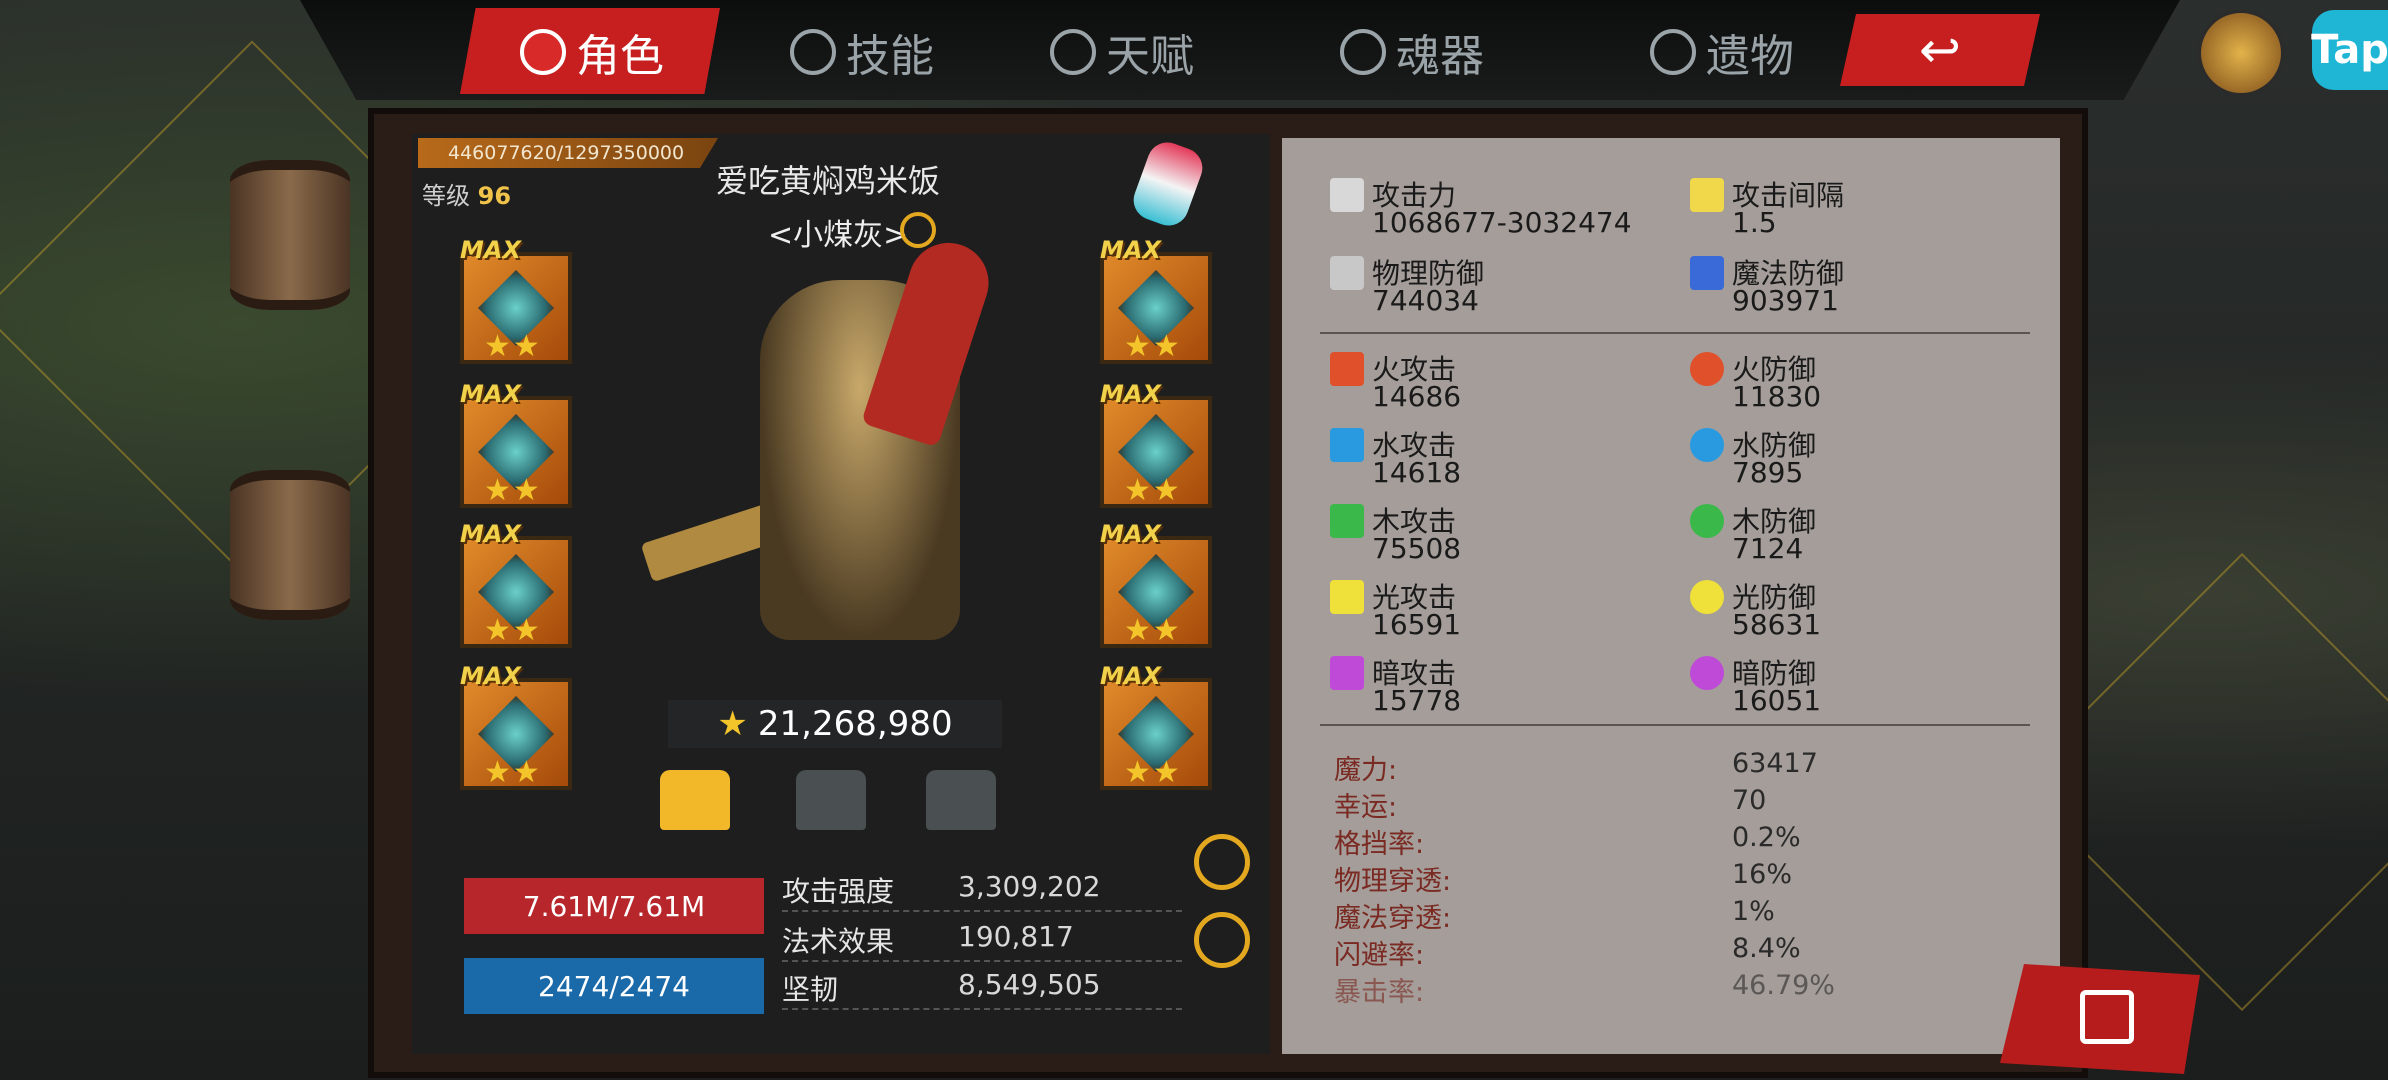 Image resolution: width=2388 pixels, height=1080 pixels. I want to click on tab-soul-vessel: 魂器, so click(1412, 52).